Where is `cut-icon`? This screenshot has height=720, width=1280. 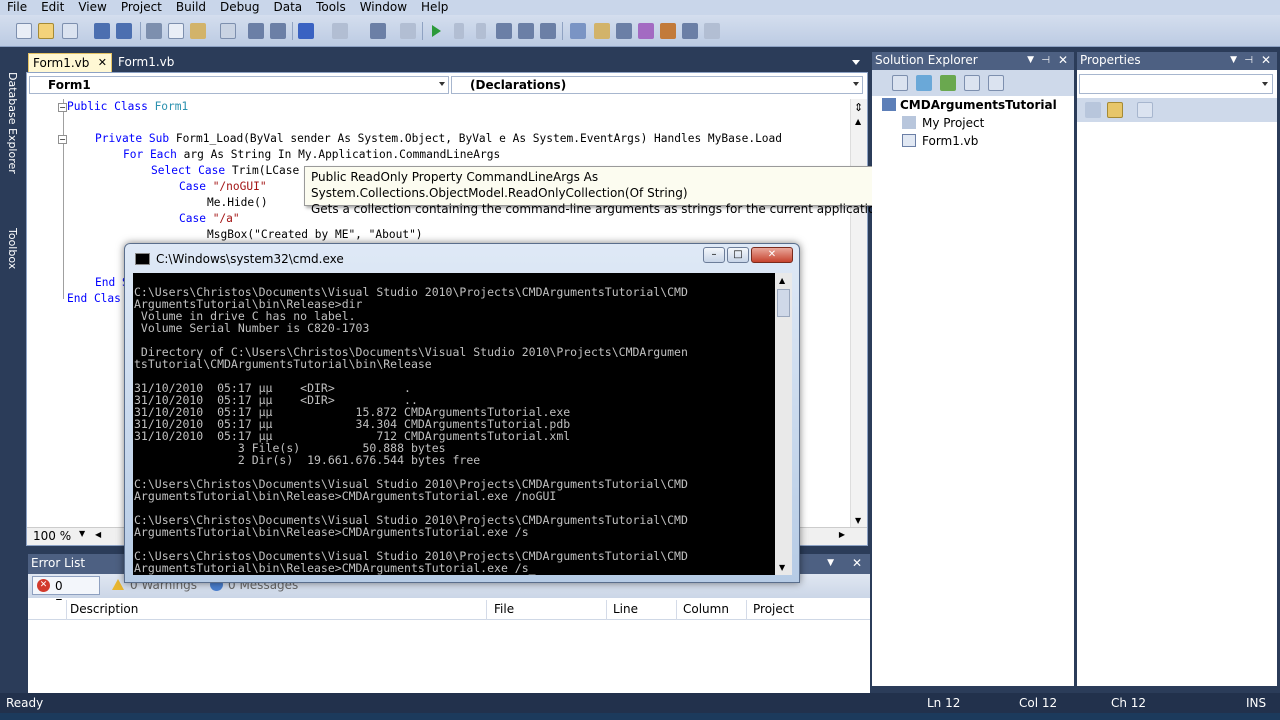 cut-icon is located at coordinates (154, 31).